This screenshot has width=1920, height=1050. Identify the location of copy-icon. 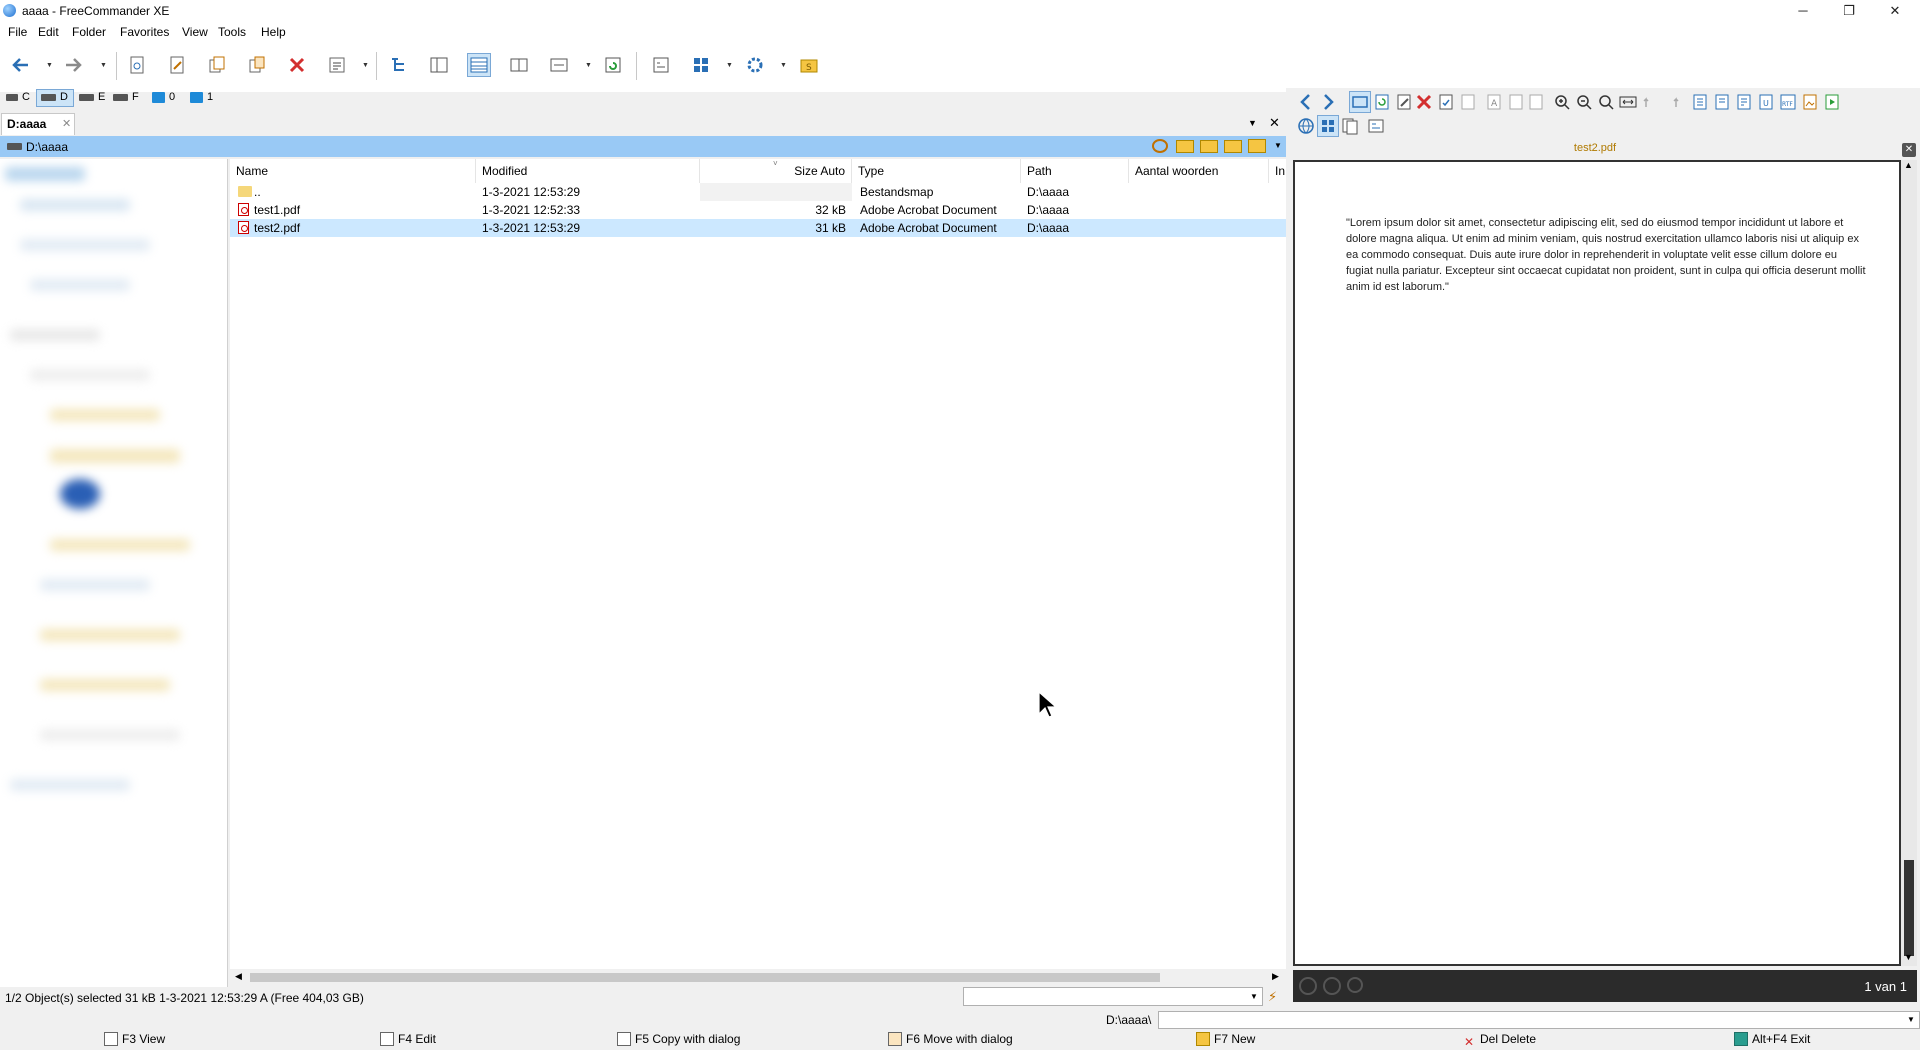
(217, 65).